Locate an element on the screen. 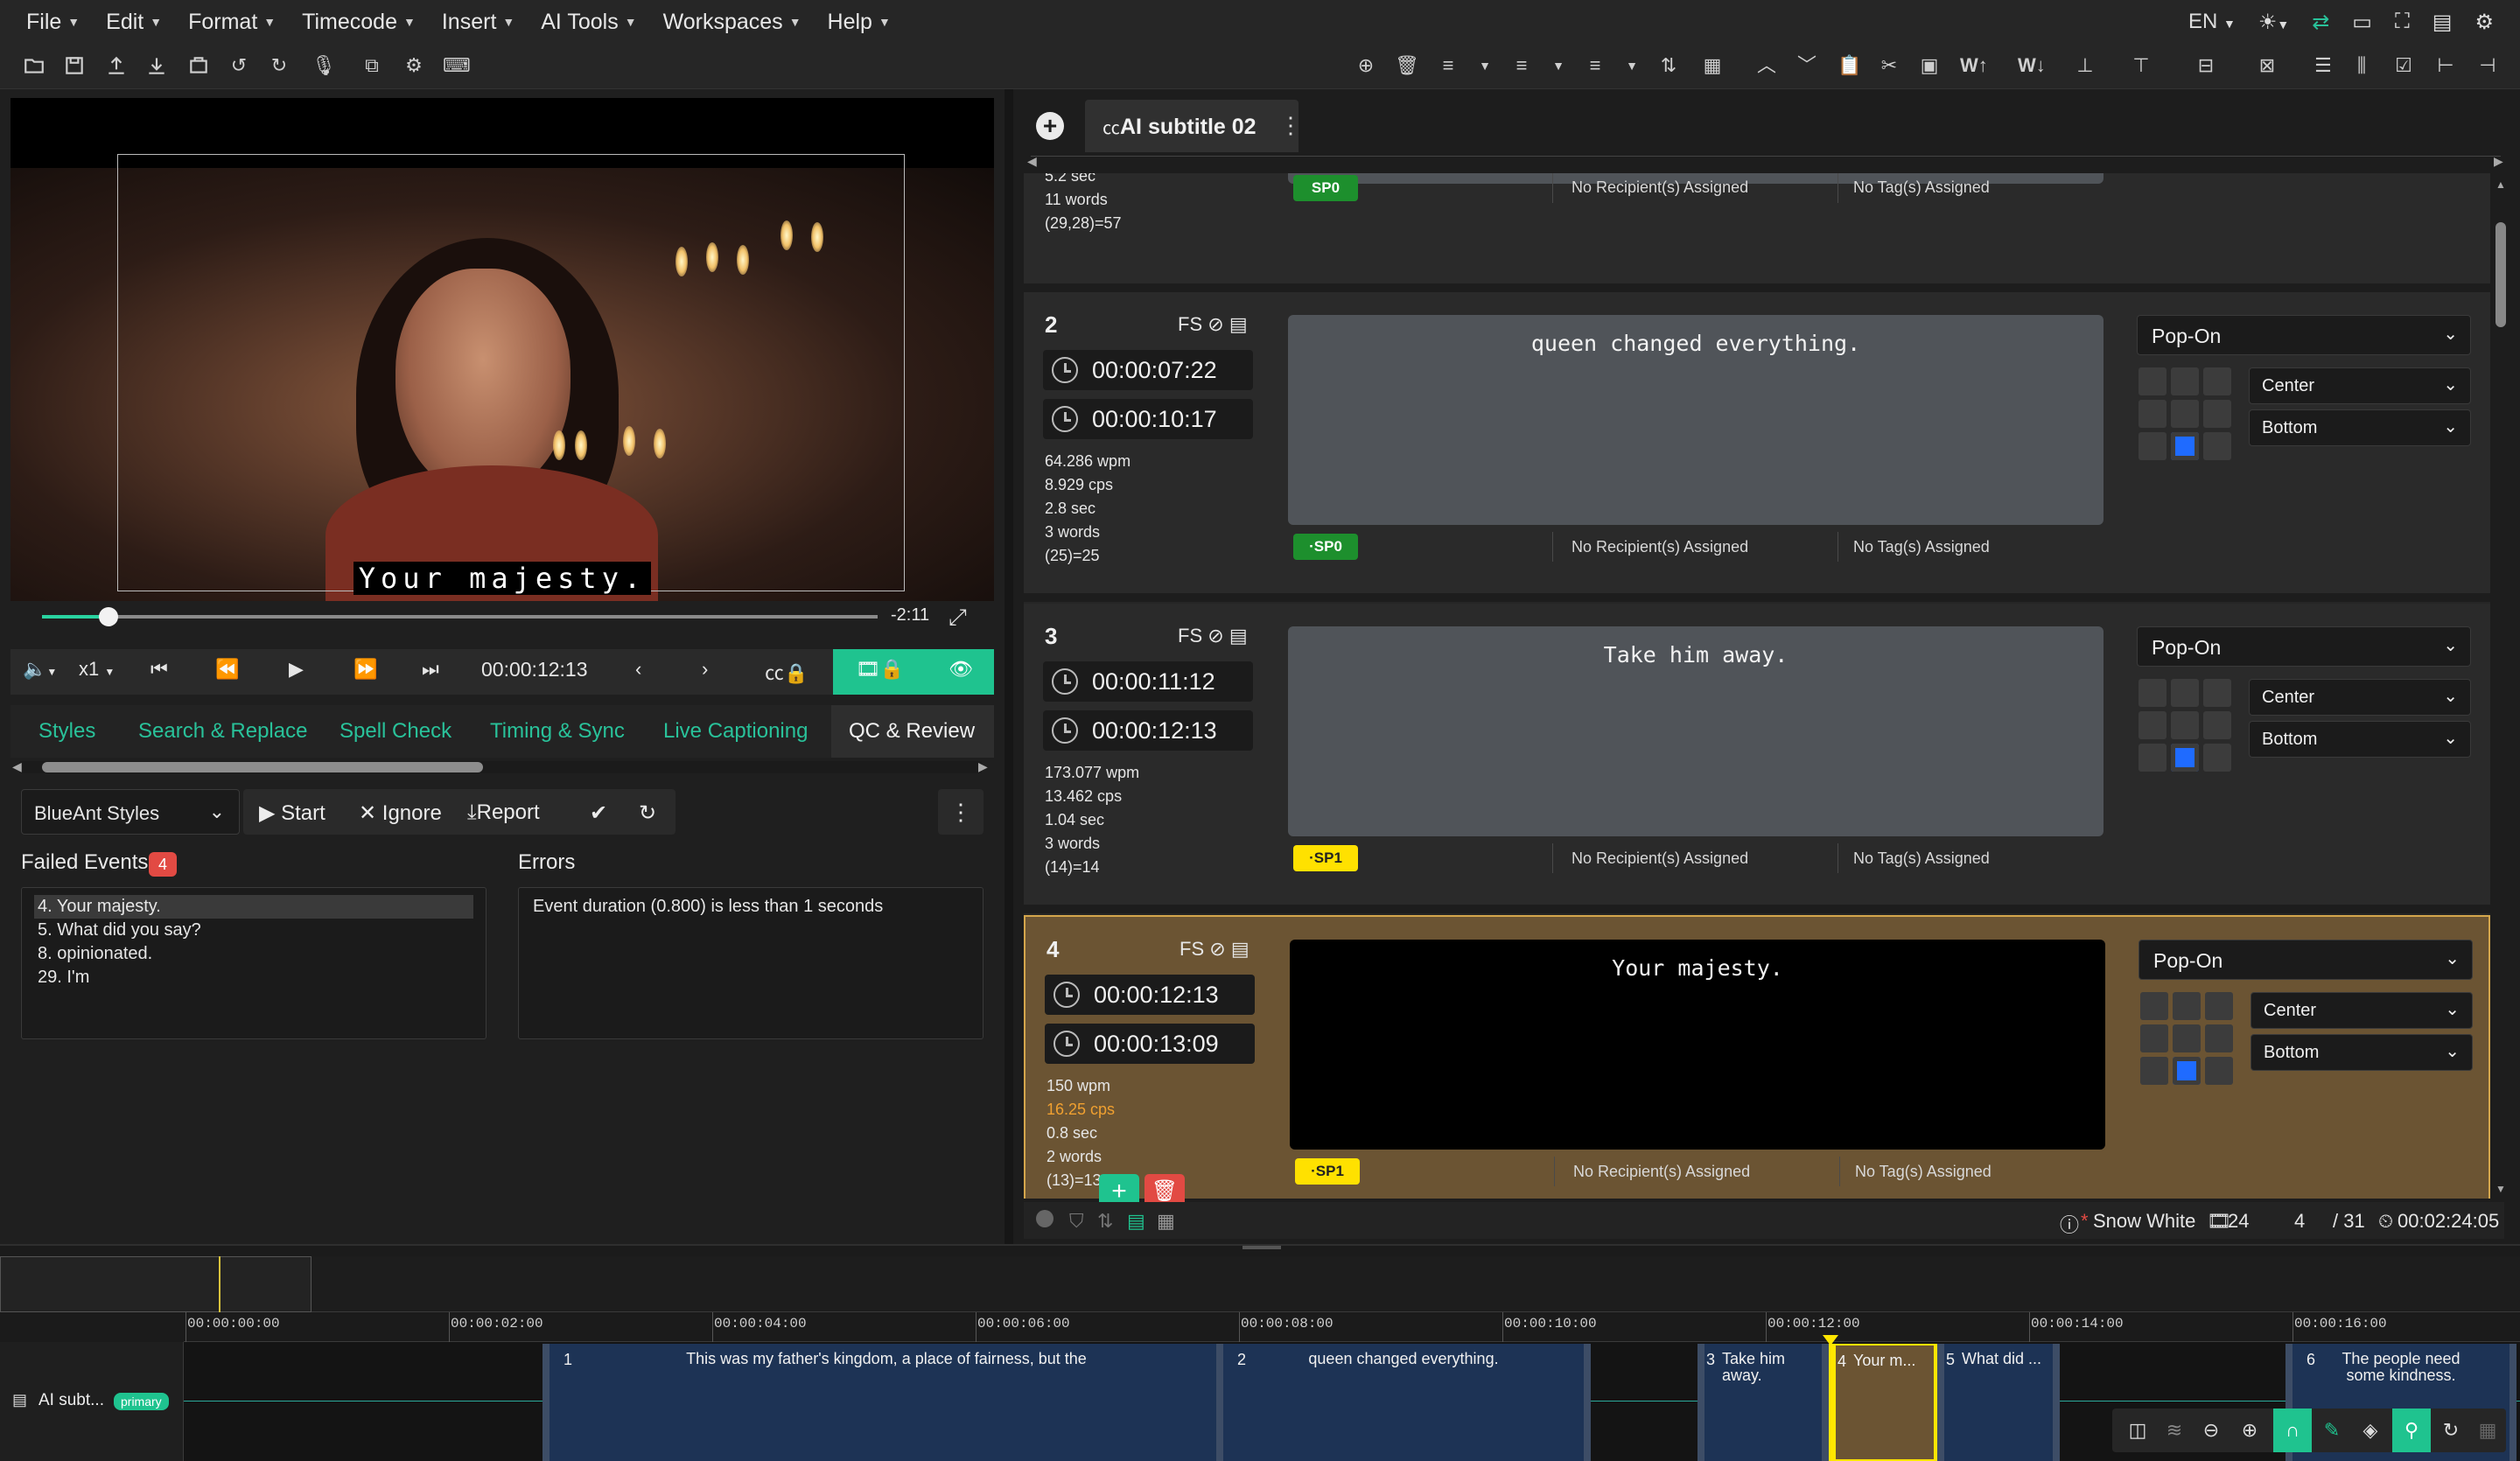 The width and height of the screenshot is (2520, 1461). go-start-icon: ⏮ is located at coordinates (159, 669).